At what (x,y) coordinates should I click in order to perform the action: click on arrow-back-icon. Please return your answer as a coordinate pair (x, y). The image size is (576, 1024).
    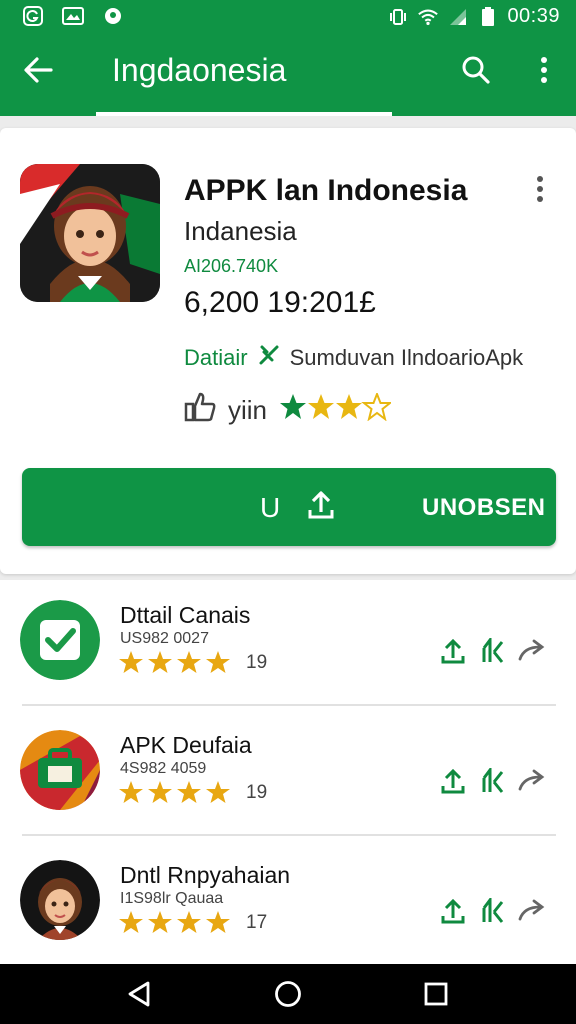
    Looking at the image, I should click on (38, 72).